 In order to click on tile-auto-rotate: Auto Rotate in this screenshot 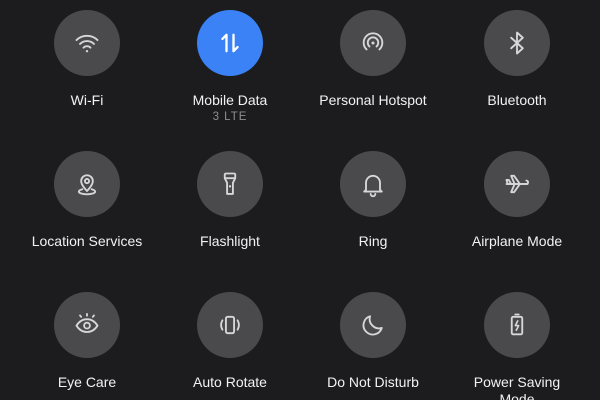, I will do `click(230, 341)`.